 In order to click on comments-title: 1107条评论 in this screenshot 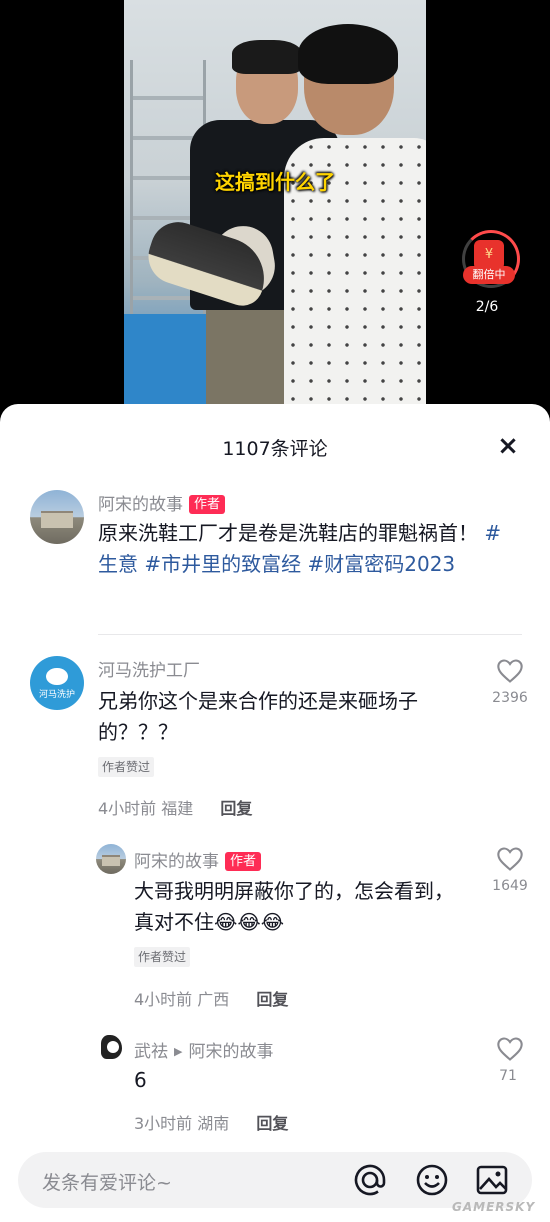, I will do `click(275, 449)`.